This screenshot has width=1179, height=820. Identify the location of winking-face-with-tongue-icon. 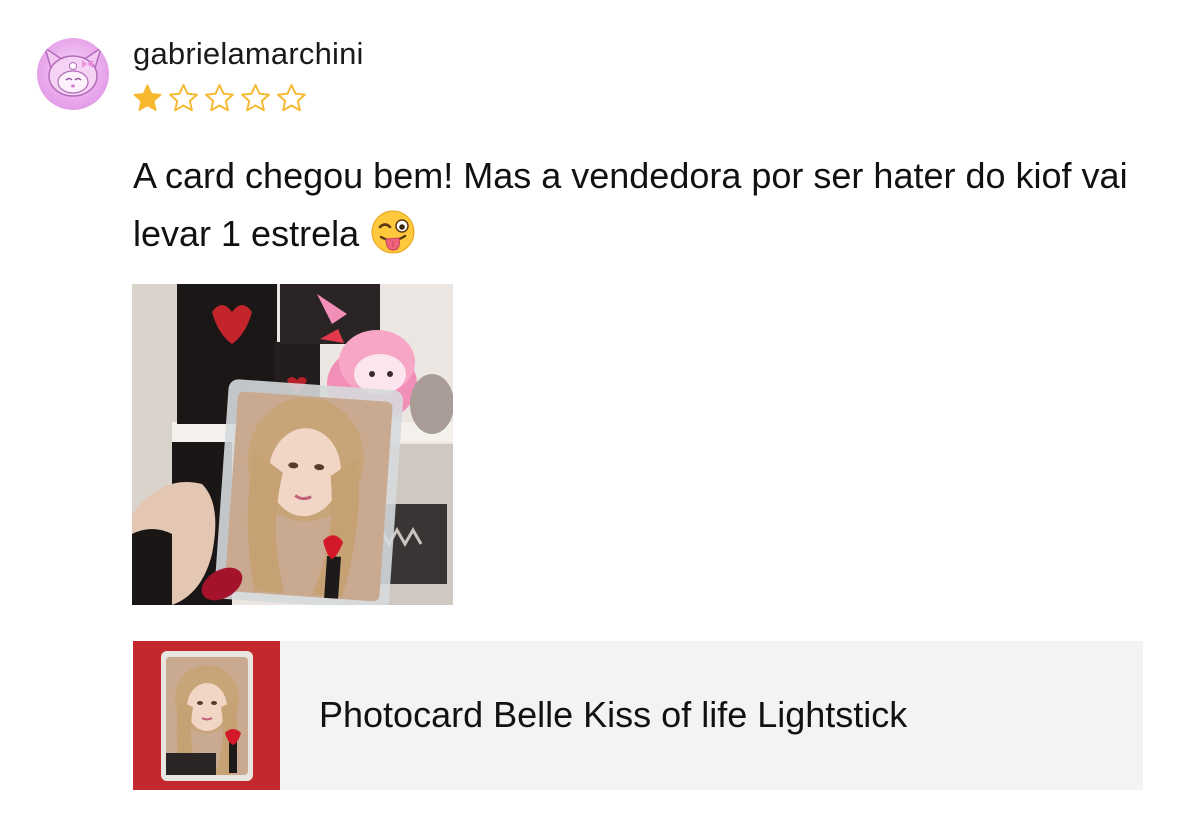
(393, 232).